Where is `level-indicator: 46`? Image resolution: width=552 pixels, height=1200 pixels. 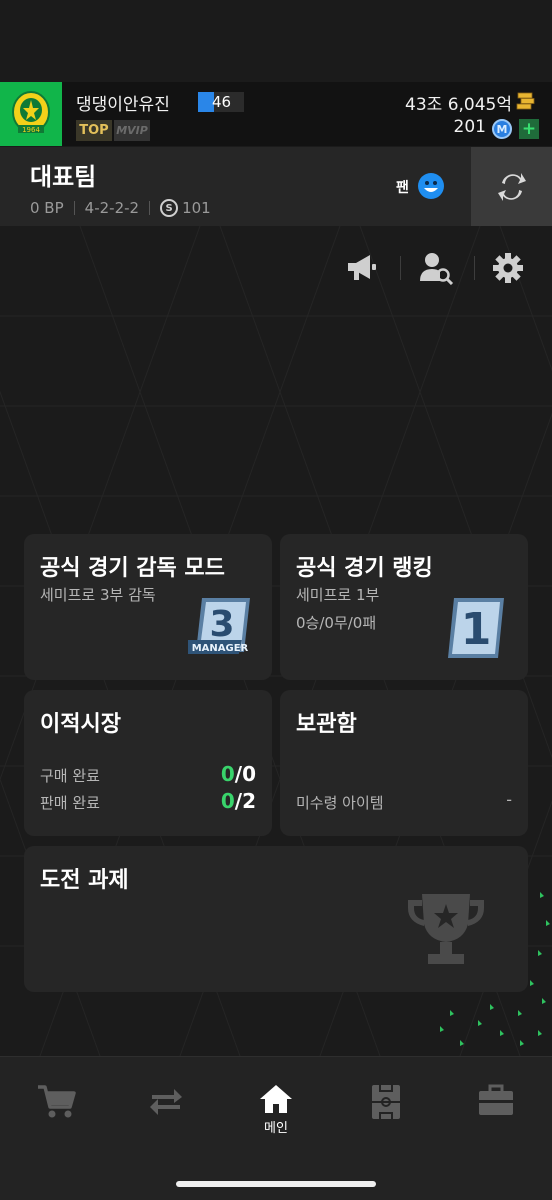 level-indicator: 46 is located at coordinates (221, 102).